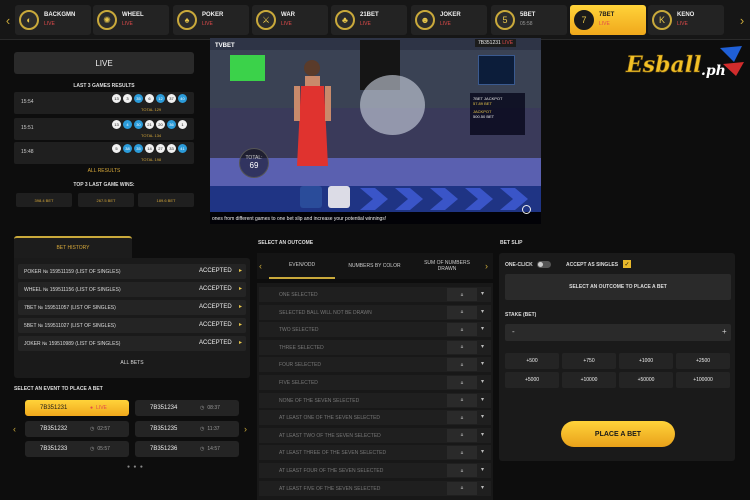  What do you see at coordinates (77, 449) in the screenshot?
I see `event-button: 7B351233 ◷ 05:57` at bounding box center [77, 449].